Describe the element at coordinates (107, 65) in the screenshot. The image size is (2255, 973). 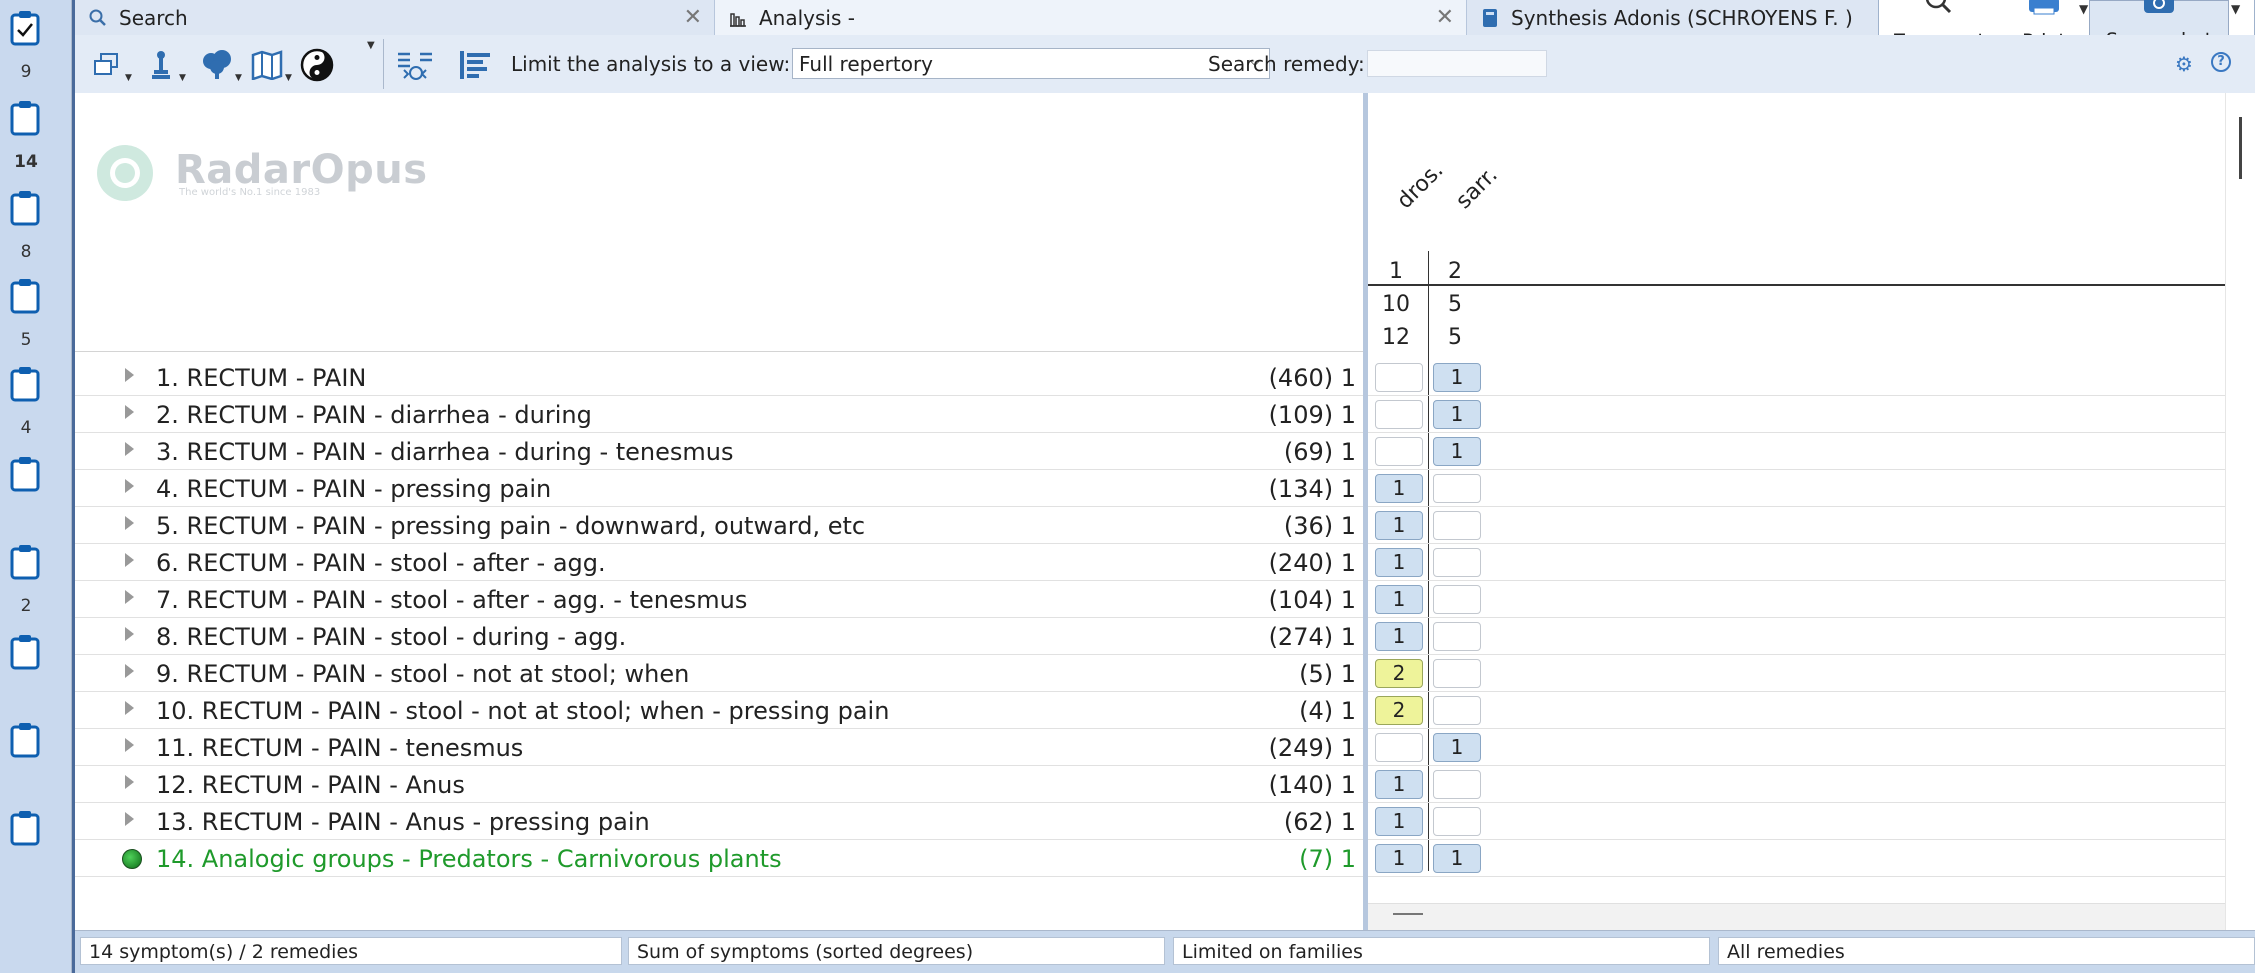
I see `windows-icon` at that location.